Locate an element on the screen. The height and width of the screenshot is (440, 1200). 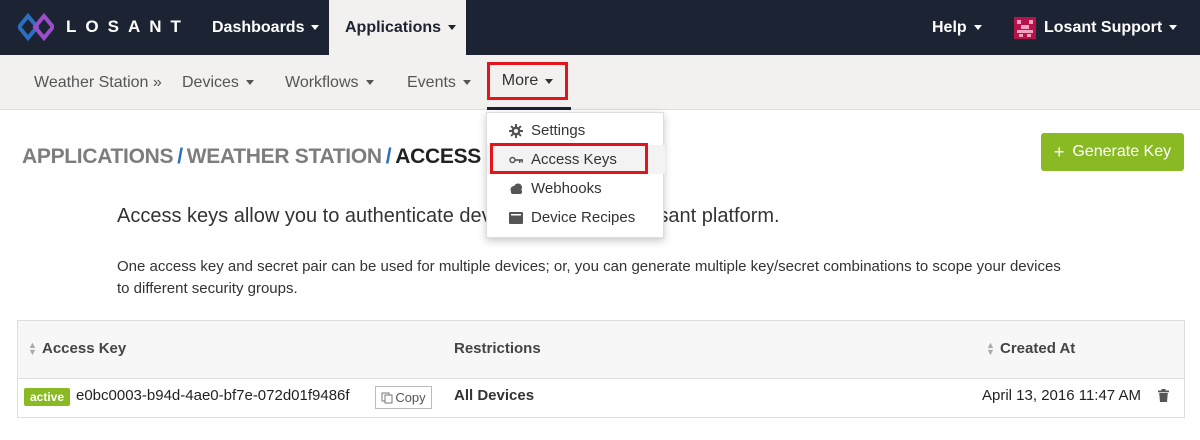
subnav-app-link: Weather Station » is located at coordinates (98, 82).